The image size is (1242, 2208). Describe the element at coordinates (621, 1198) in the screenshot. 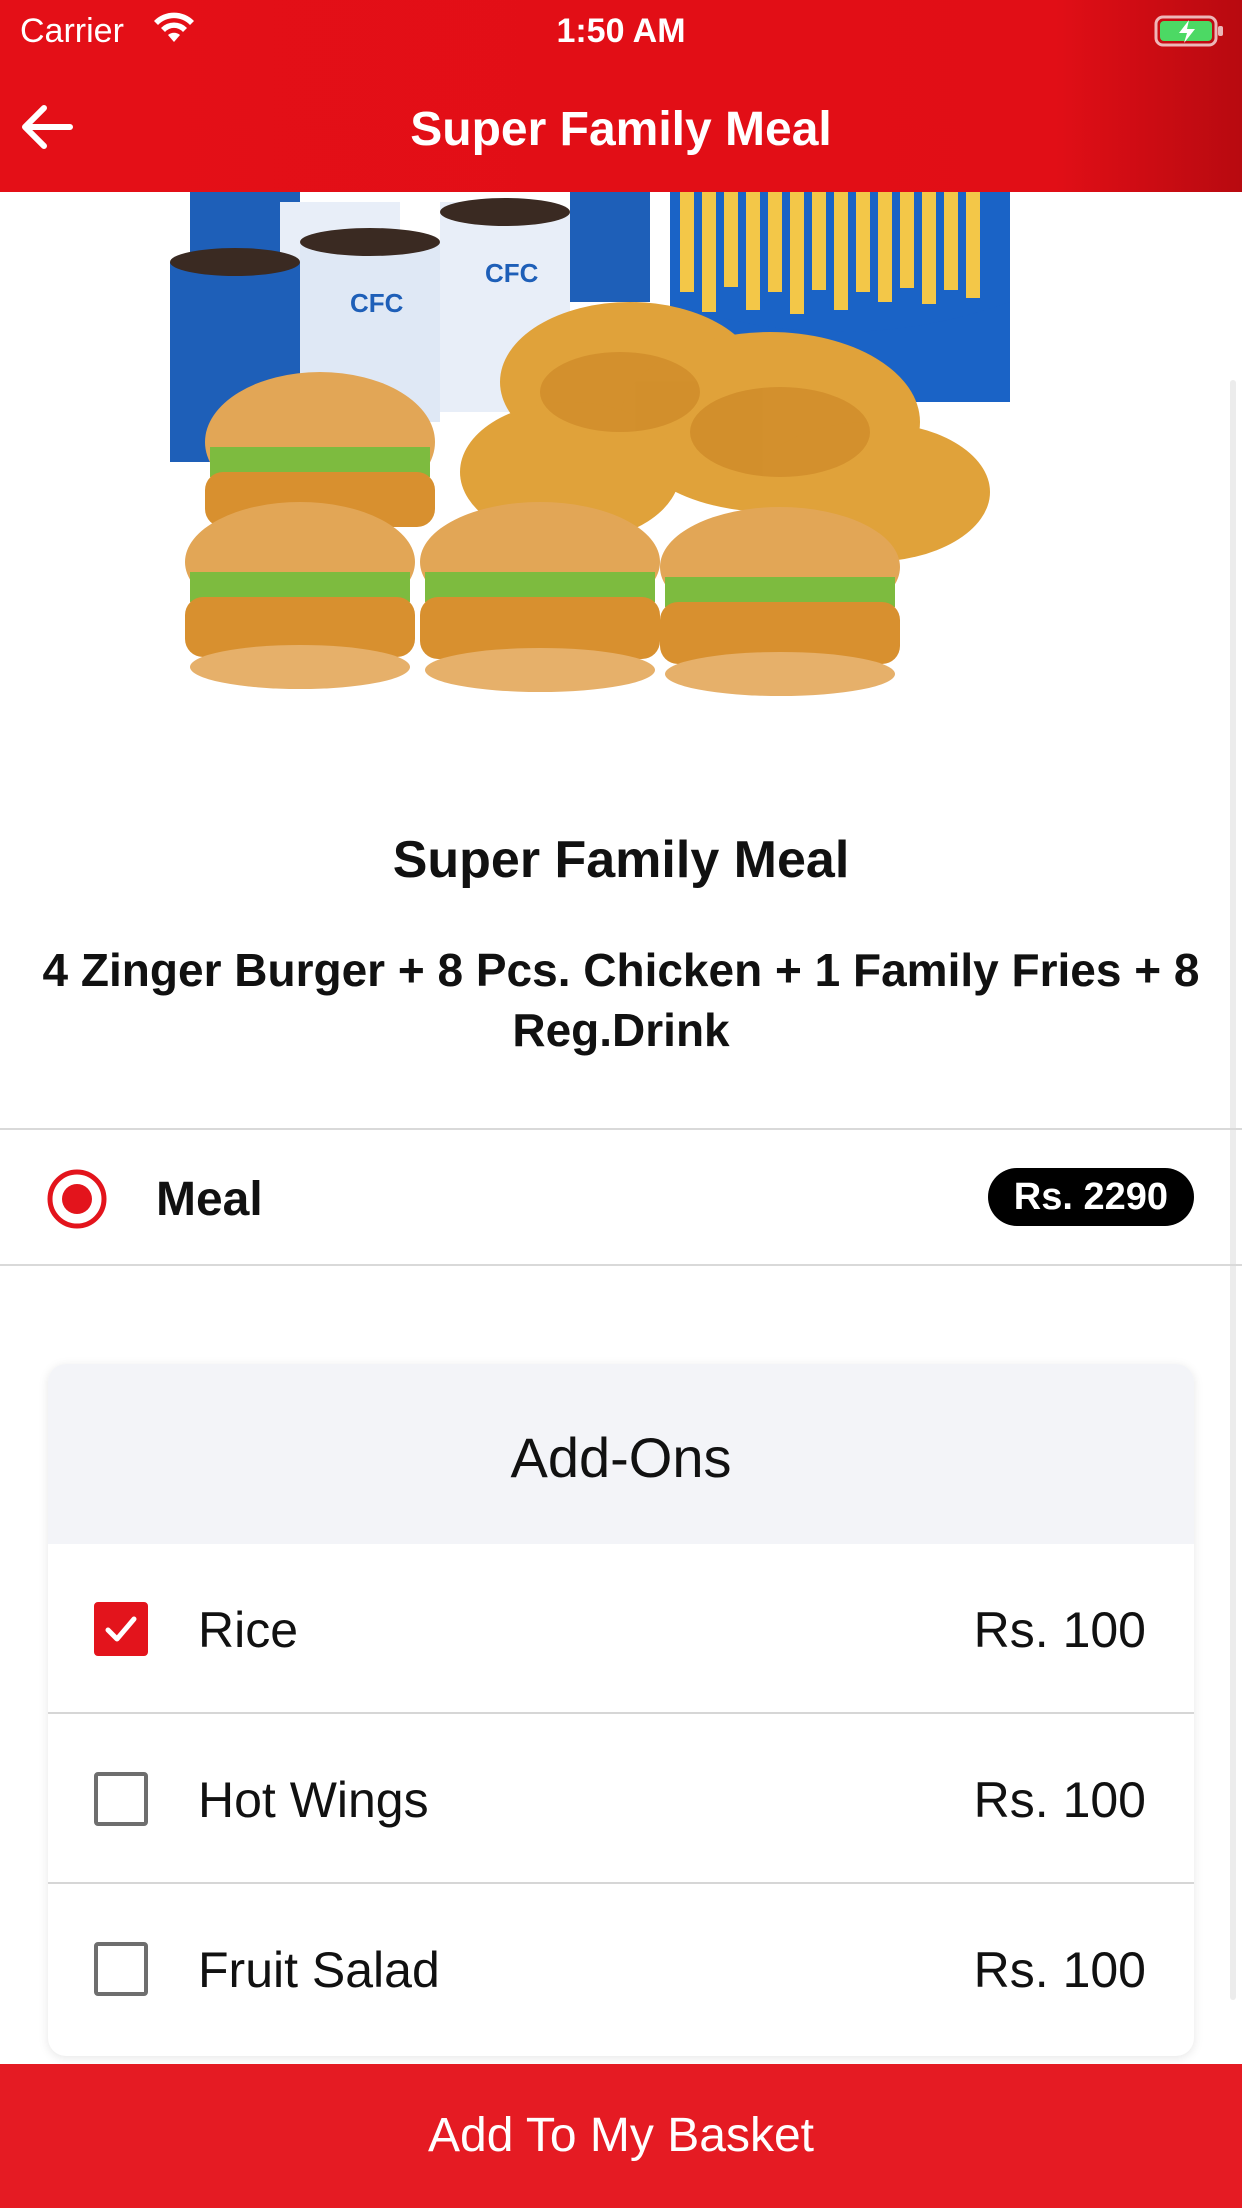

I see `option-meal: Meal Rs. 2290` at that location.